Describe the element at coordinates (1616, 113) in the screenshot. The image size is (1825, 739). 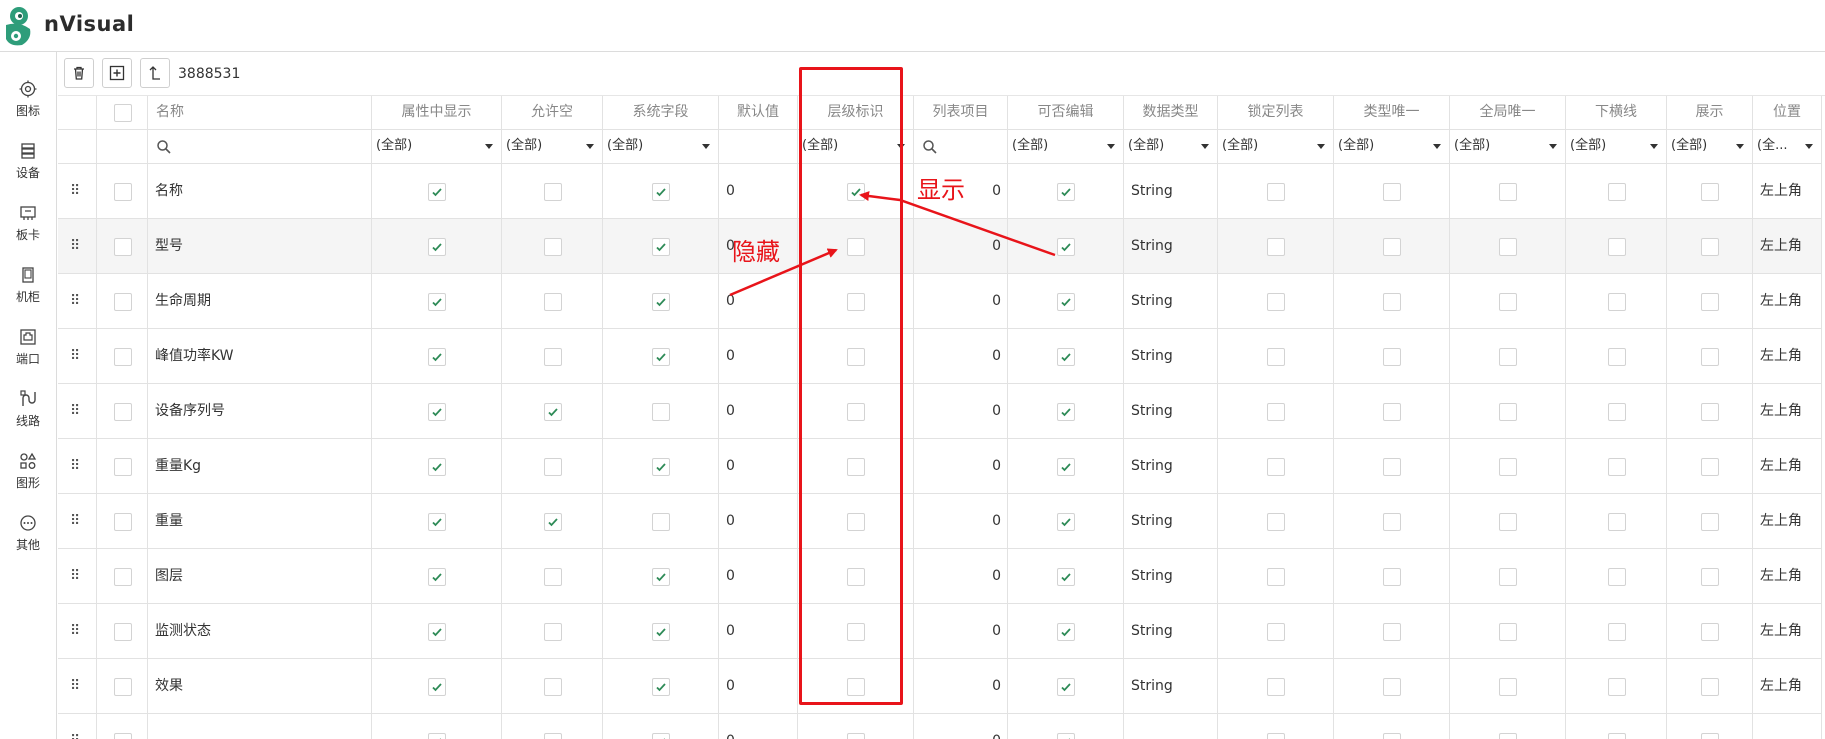
I see `column-header: 下横线` at that location.